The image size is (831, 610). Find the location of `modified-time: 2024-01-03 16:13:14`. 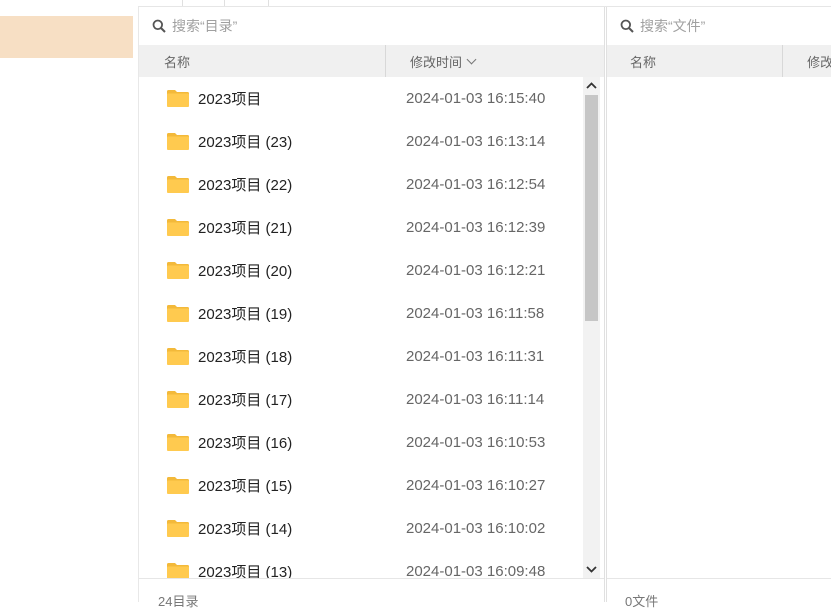

modified-time: 2024-01-03 16:13:14 is located at coordinates (476, 141).